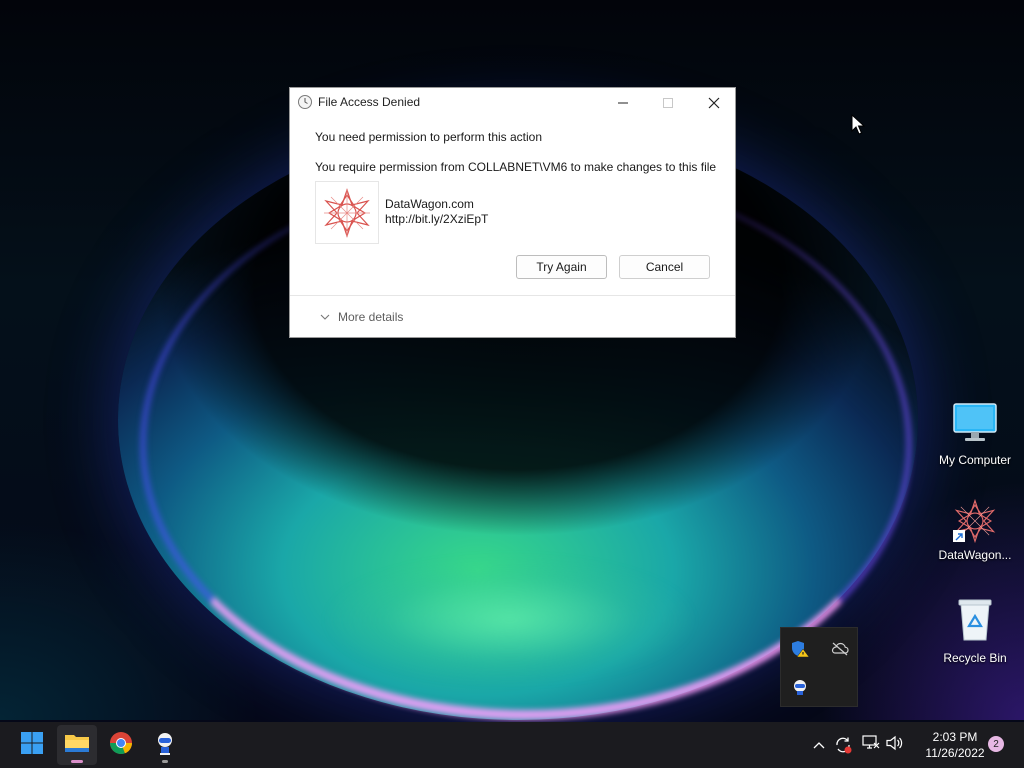 This screenshot has width=1024, height=768. Describe the element at coordinates (667, 103) in the screenshot. I see `maximize-button` at that location.